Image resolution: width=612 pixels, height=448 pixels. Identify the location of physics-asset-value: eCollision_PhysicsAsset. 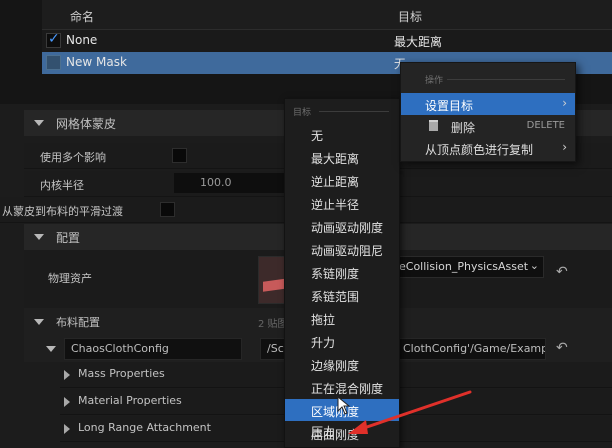
(464, 266).